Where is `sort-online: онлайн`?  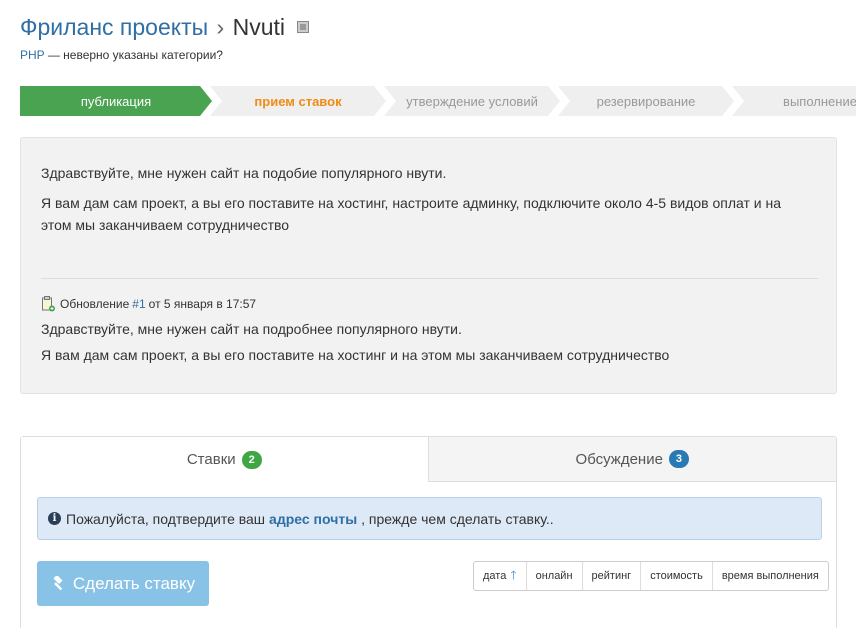
sort-online: онлайн is located at coordinates (553, 576).